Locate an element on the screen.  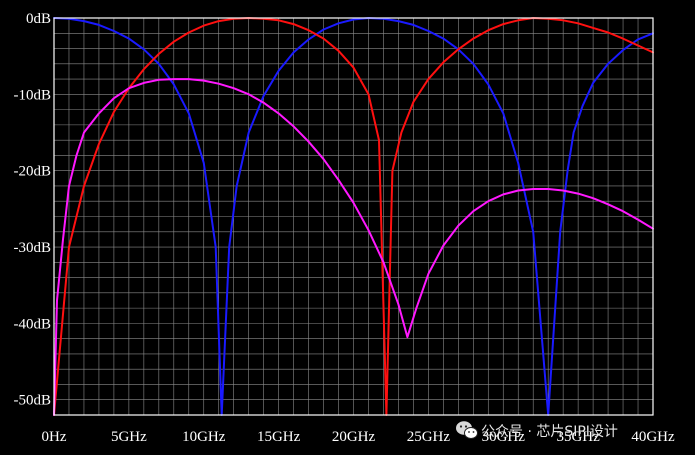
x-tick-label: 0Hz is located at coordinates (54, 437).